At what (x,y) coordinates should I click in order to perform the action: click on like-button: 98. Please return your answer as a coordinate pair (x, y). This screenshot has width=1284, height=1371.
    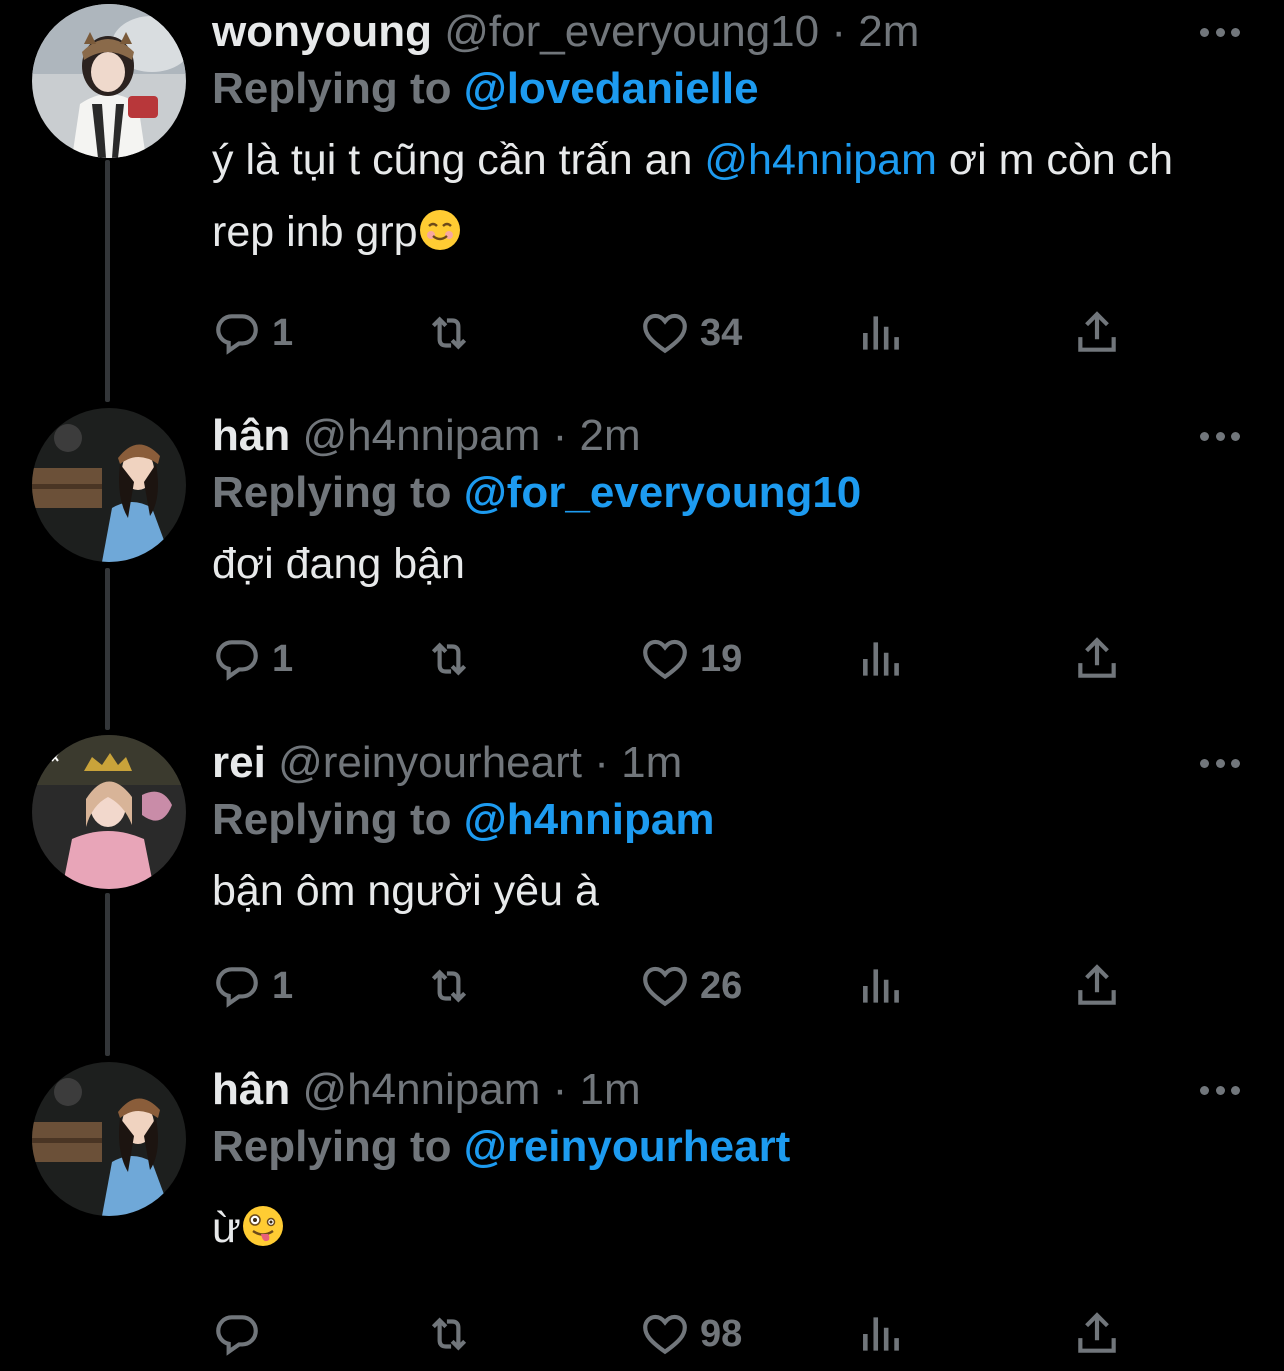
    Looking at the image, I should click on (691, 1334).